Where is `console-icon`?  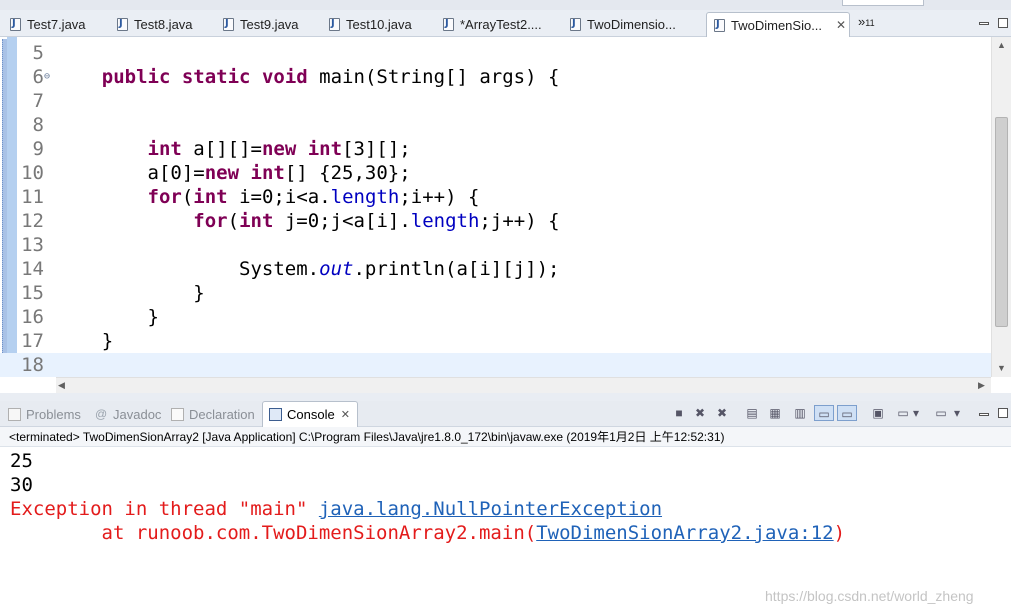 console-icon is located at coordinates (275, 414).